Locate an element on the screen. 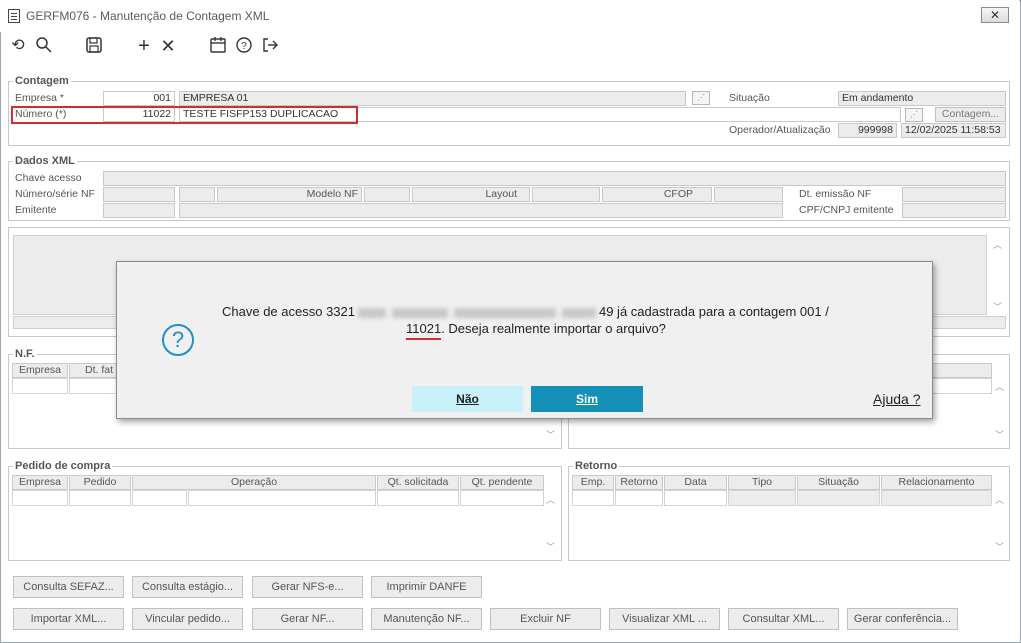 The width and height of the screenshot is (1021, 643). right-scroll-down-icon: ﹀ is located at coordinates (999, 434).